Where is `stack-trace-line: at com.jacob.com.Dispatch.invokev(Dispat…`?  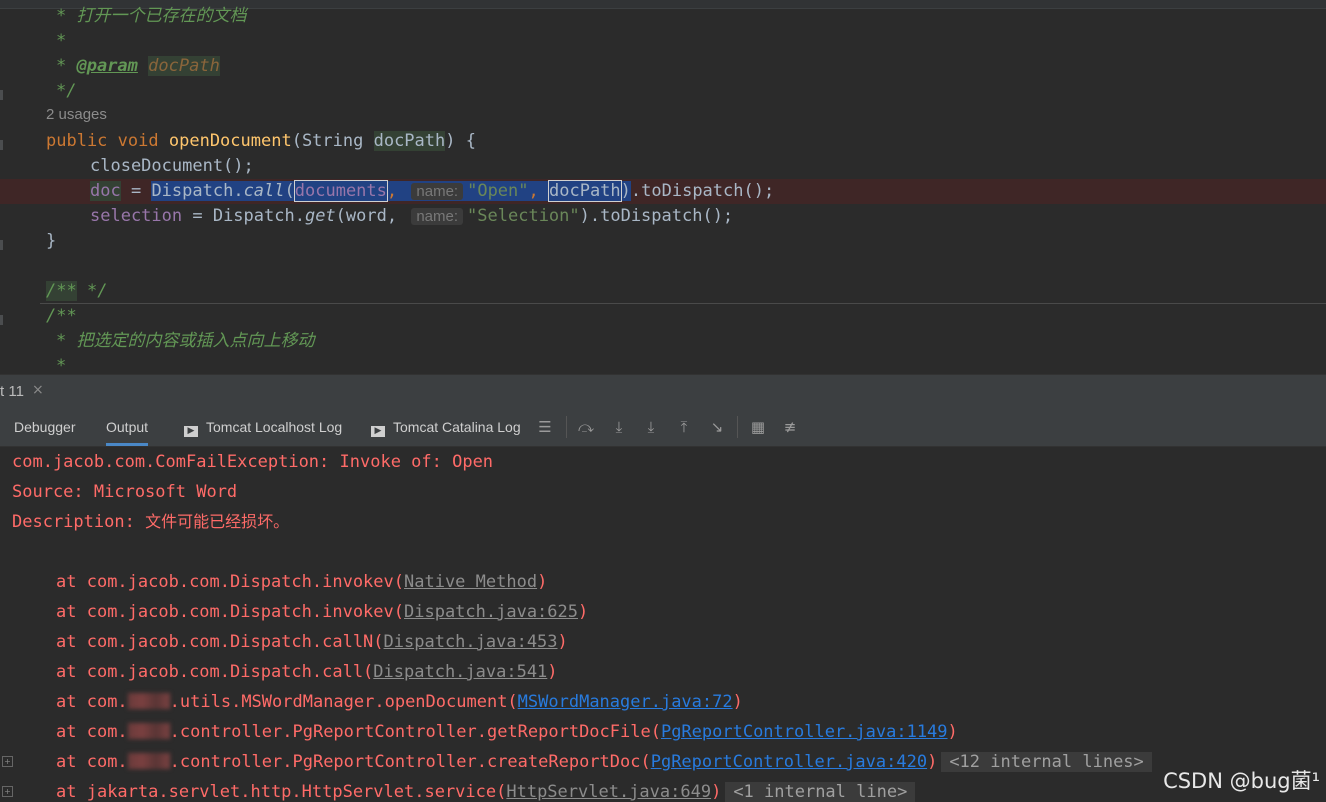
stack-trace-line: at com.jacob.com.Dispatch.invokev(Dispat… is located at coordinates (322, 612).